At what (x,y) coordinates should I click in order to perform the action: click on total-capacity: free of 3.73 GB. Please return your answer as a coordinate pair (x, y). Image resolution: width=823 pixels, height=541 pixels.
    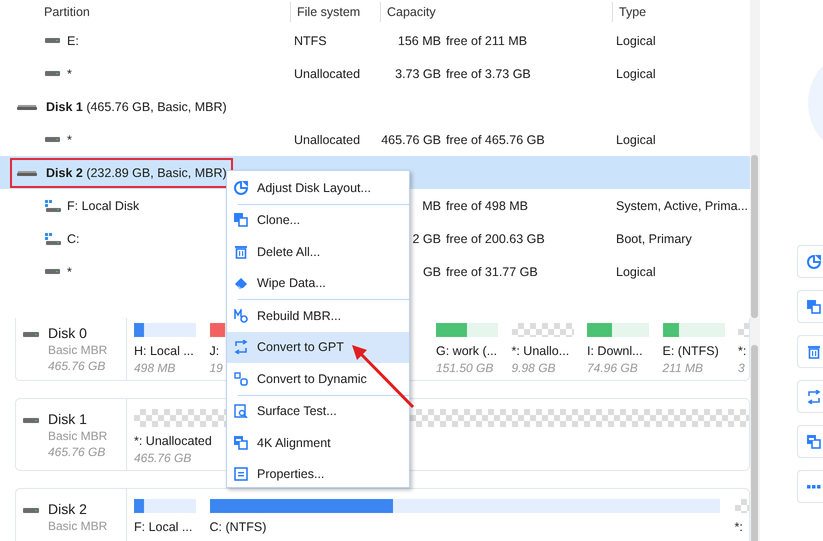
    Looking at the image, I should click on (488, 73).